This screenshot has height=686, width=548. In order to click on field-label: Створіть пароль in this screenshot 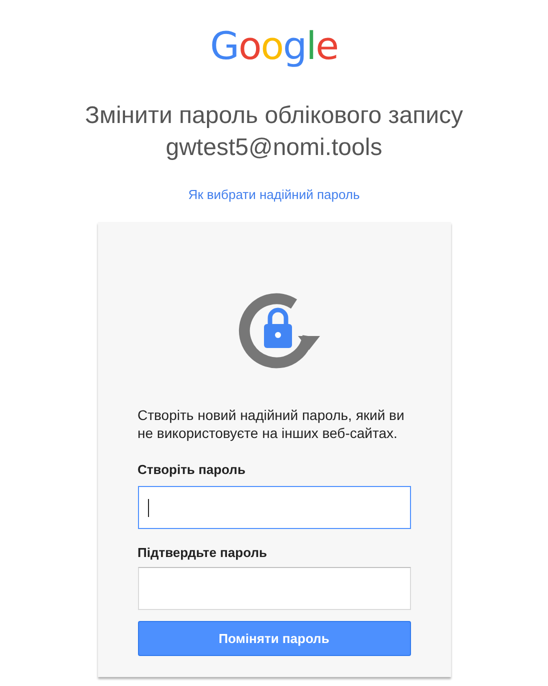, I will do `click(192, 469)`.